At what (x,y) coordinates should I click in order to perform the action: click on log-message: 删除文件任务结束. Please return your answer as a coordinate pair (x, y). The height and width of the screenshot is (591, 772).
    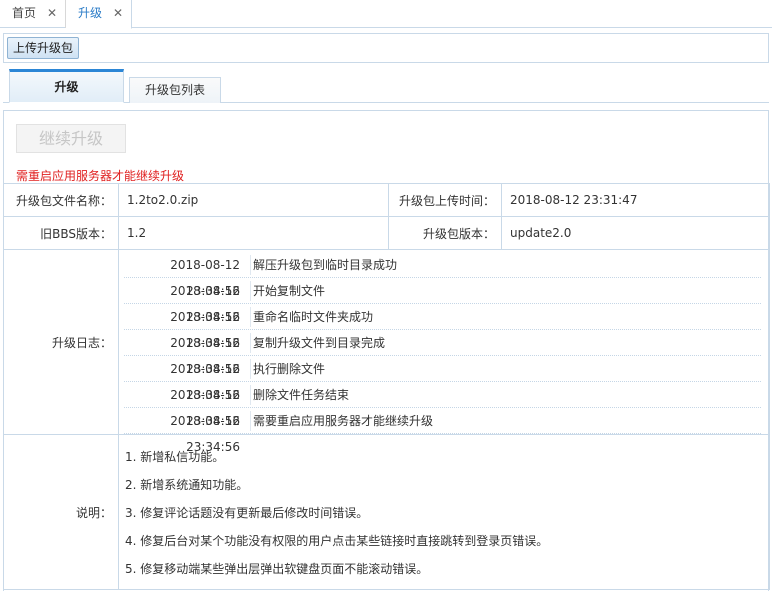
    Looking at the image, I should click on (301, 395).